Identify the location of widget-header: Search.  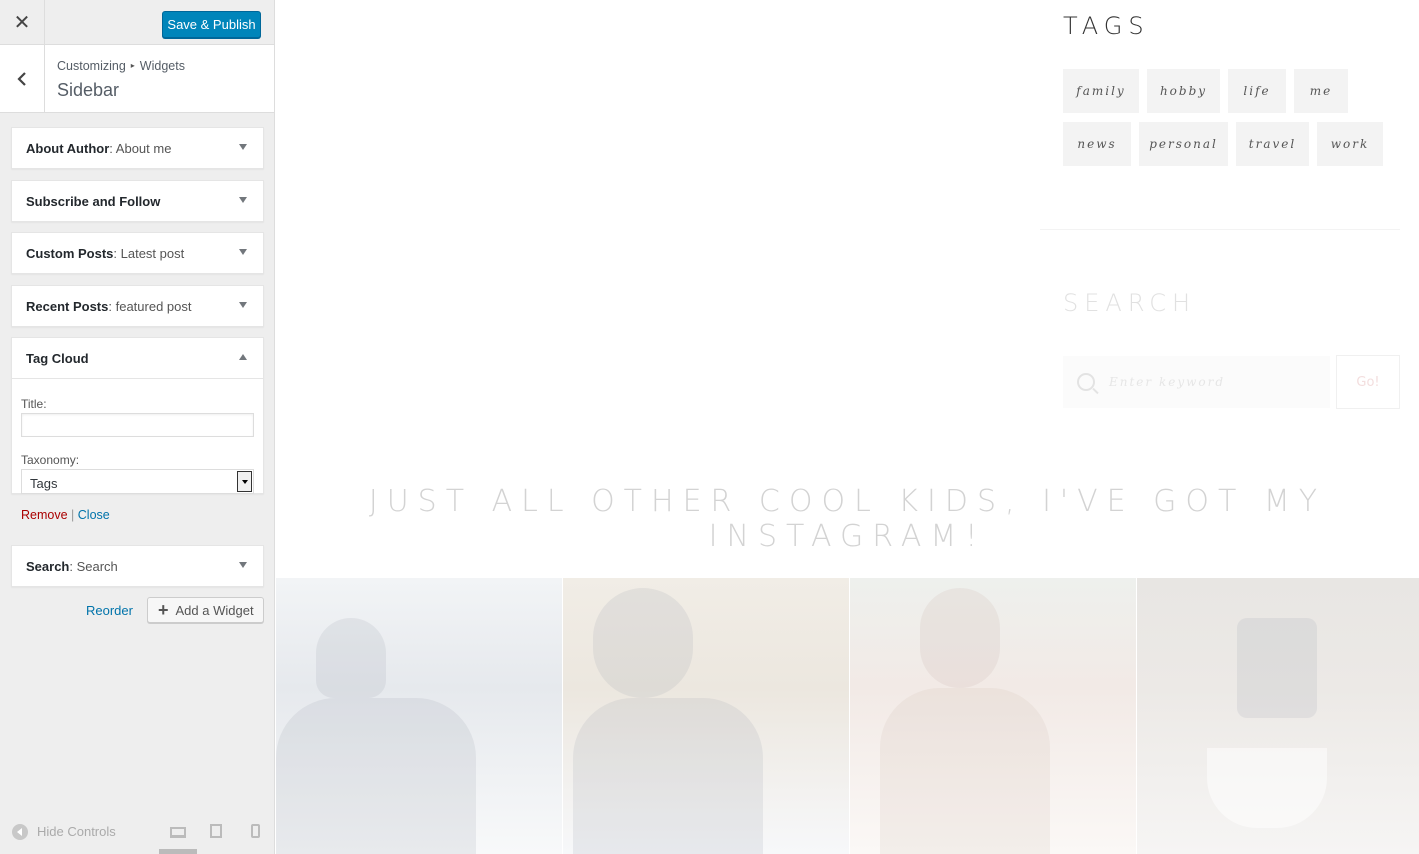
(137, 566).